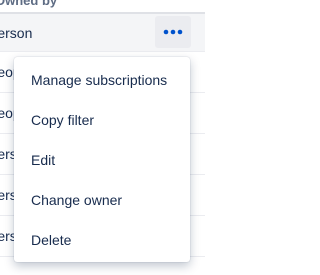  What do you see at coordinates (102, 120) in the screenshot?
I see `menu-item-copy-filter: Copy filter` at bounding box center [102, 120].